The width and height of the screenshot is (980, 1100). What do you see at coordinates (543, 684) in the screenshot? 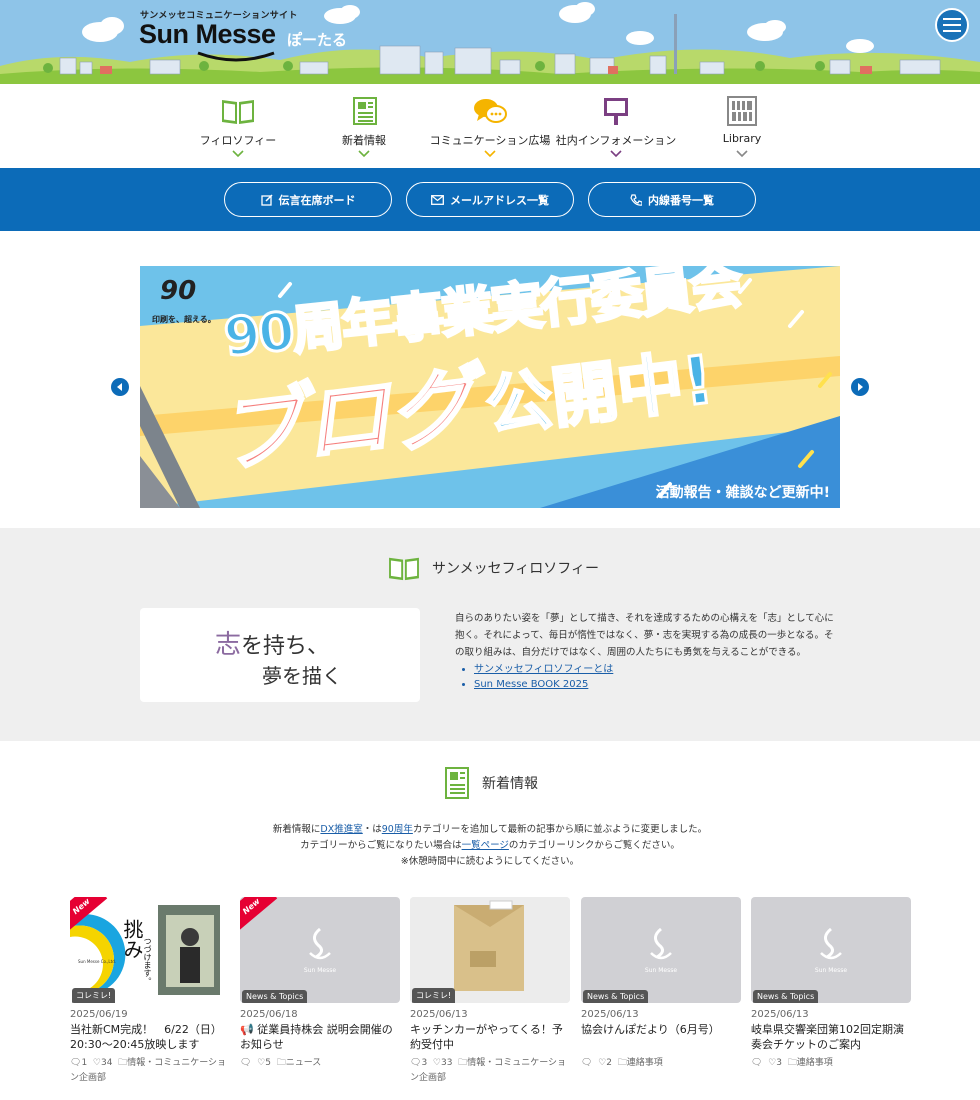
I see `sunmesse-book-link: Sun Messe BOOK 2025` at bounding box center [543, 684].